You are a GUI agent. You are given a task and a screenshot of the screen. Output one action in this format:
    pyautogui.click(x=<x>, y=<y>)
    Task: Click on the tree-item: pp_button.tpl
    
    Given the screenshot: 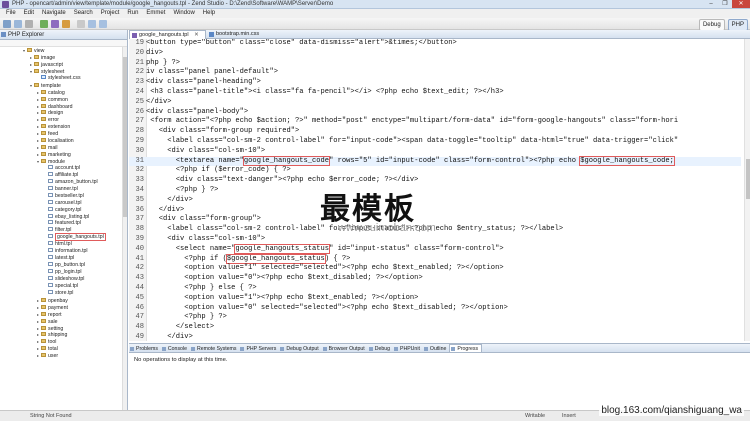 What is the action you would take?
    pyautogui.click(x=63, y=265)
    